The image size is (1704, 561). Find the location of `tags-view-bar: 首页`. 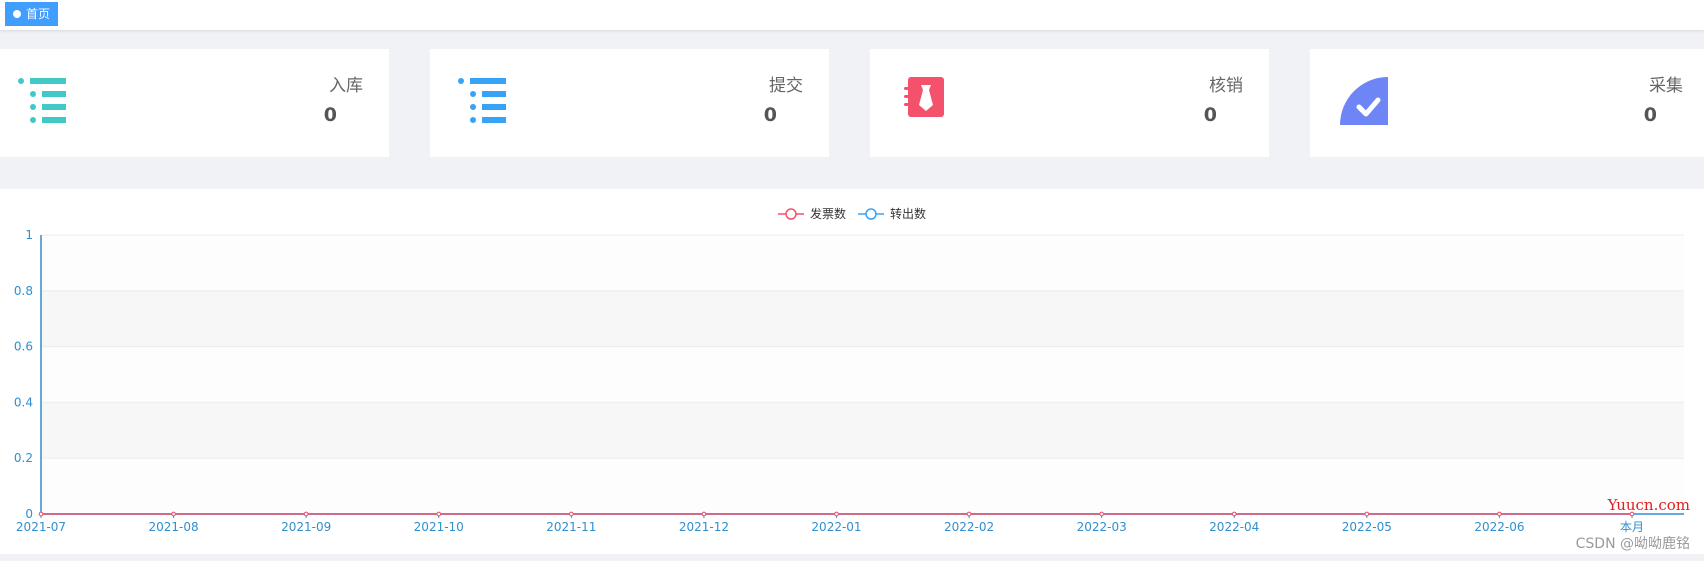

tags-view-bar: 首页 is located at coordinates (852, 15).